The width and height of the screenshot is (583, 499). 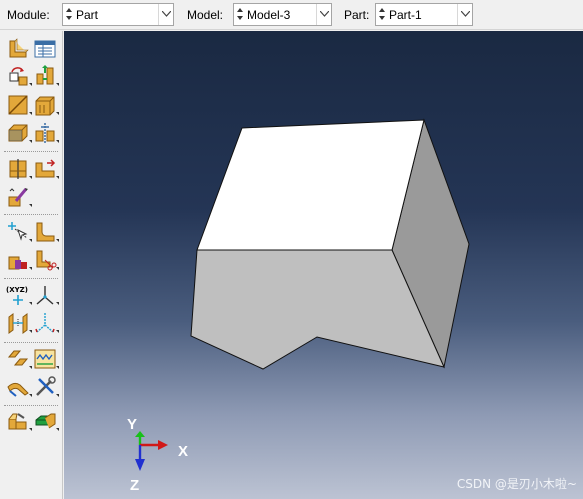 I want to click on triad-y-label: Y, so click(x=132, y=424).